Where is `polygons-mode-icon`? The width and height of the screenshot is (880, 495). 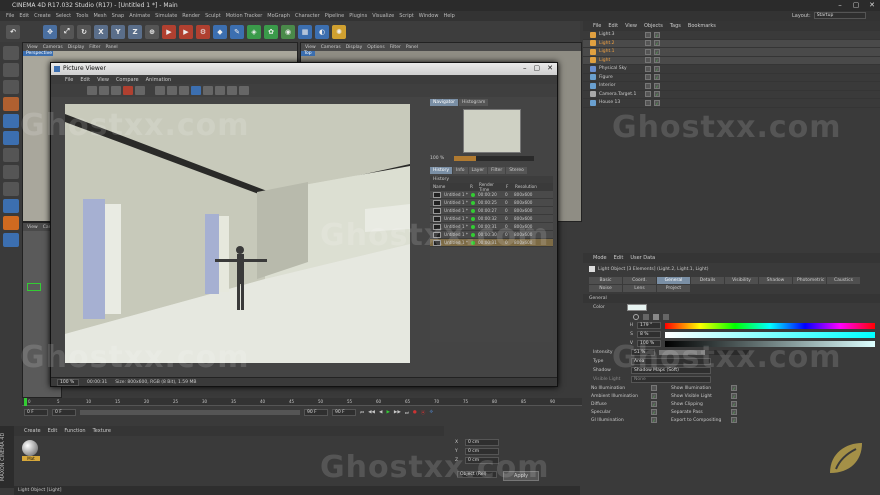
polygons-mode-icon is located at coordinates (11, 138).